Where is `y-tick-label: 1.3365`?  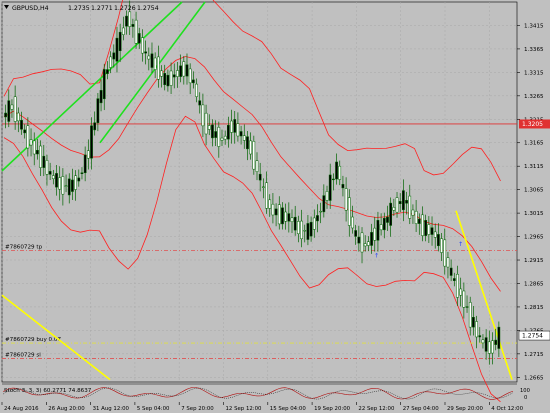
y-tick-label: 1.3365 is located at coordinates (534, 50).